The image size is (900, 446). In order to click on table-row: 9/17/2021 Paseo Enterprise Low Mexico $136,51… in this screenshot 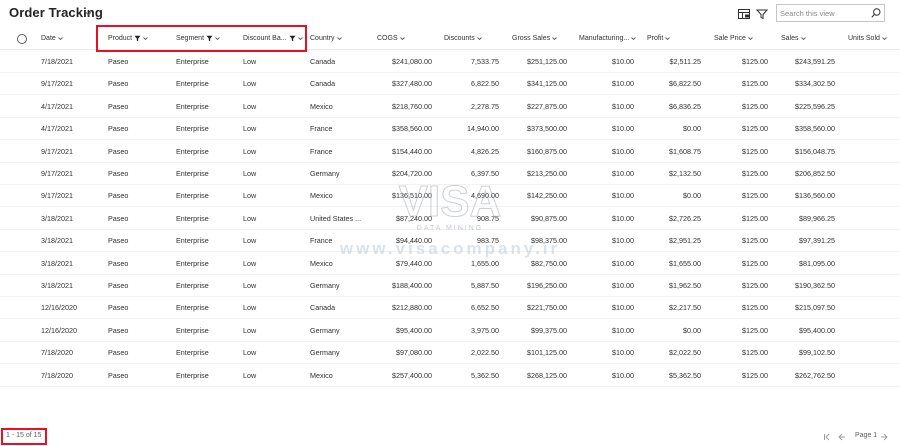, I will do `click(450, 196)`.